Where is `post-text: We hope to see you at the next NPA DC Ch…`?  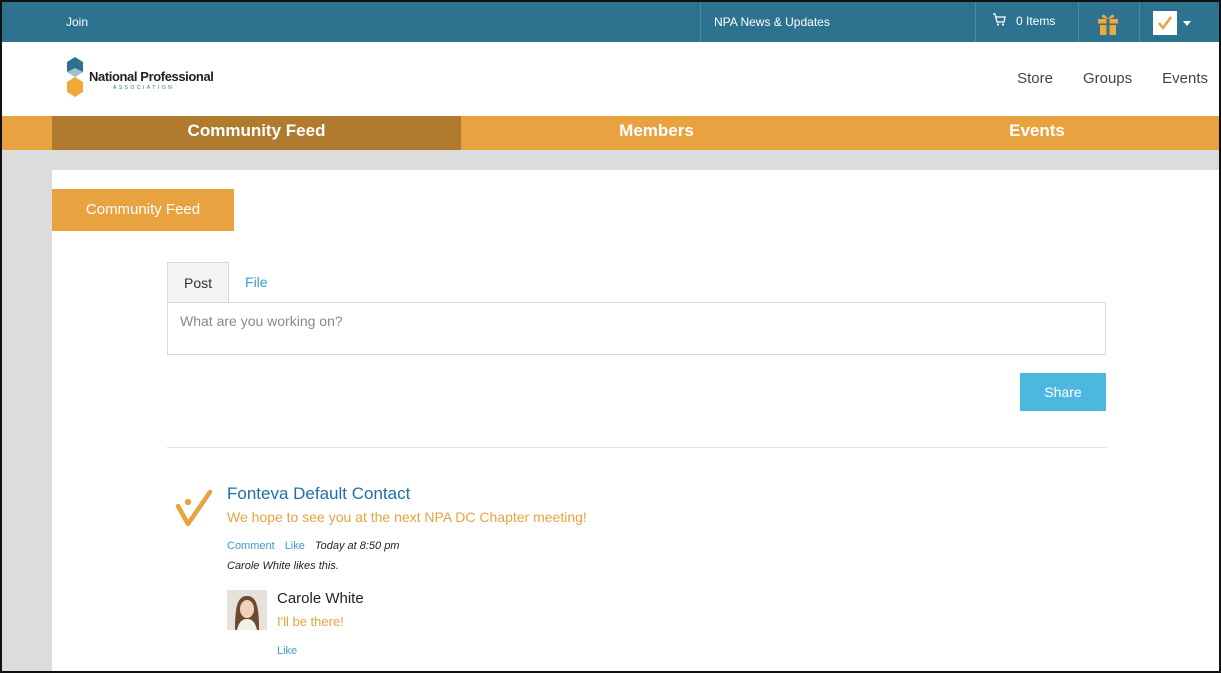
post-text: We hope to see you at the next NPA DC Ch… is located at coordinates (407, 517).